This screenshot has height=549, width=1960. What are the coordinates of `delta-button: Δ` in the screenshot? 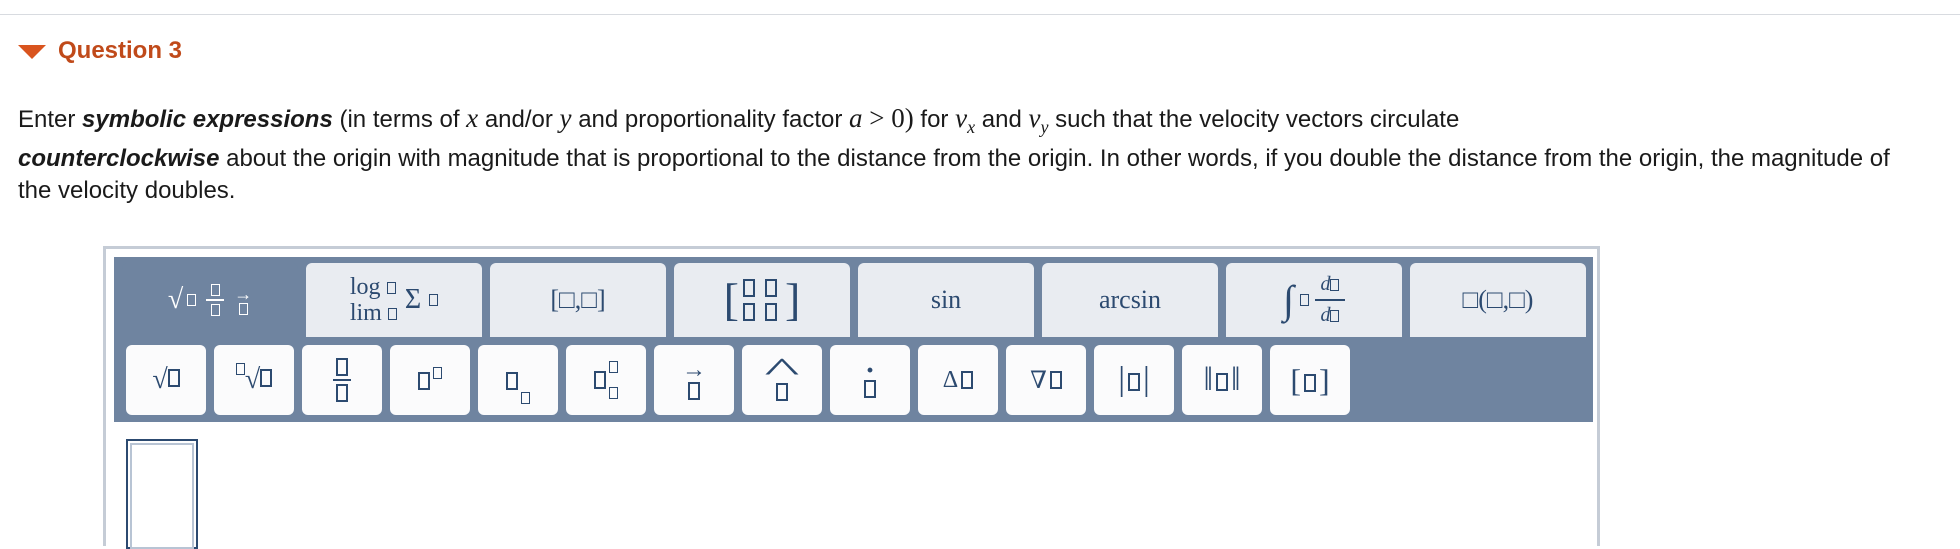 It's located at (958, 380).